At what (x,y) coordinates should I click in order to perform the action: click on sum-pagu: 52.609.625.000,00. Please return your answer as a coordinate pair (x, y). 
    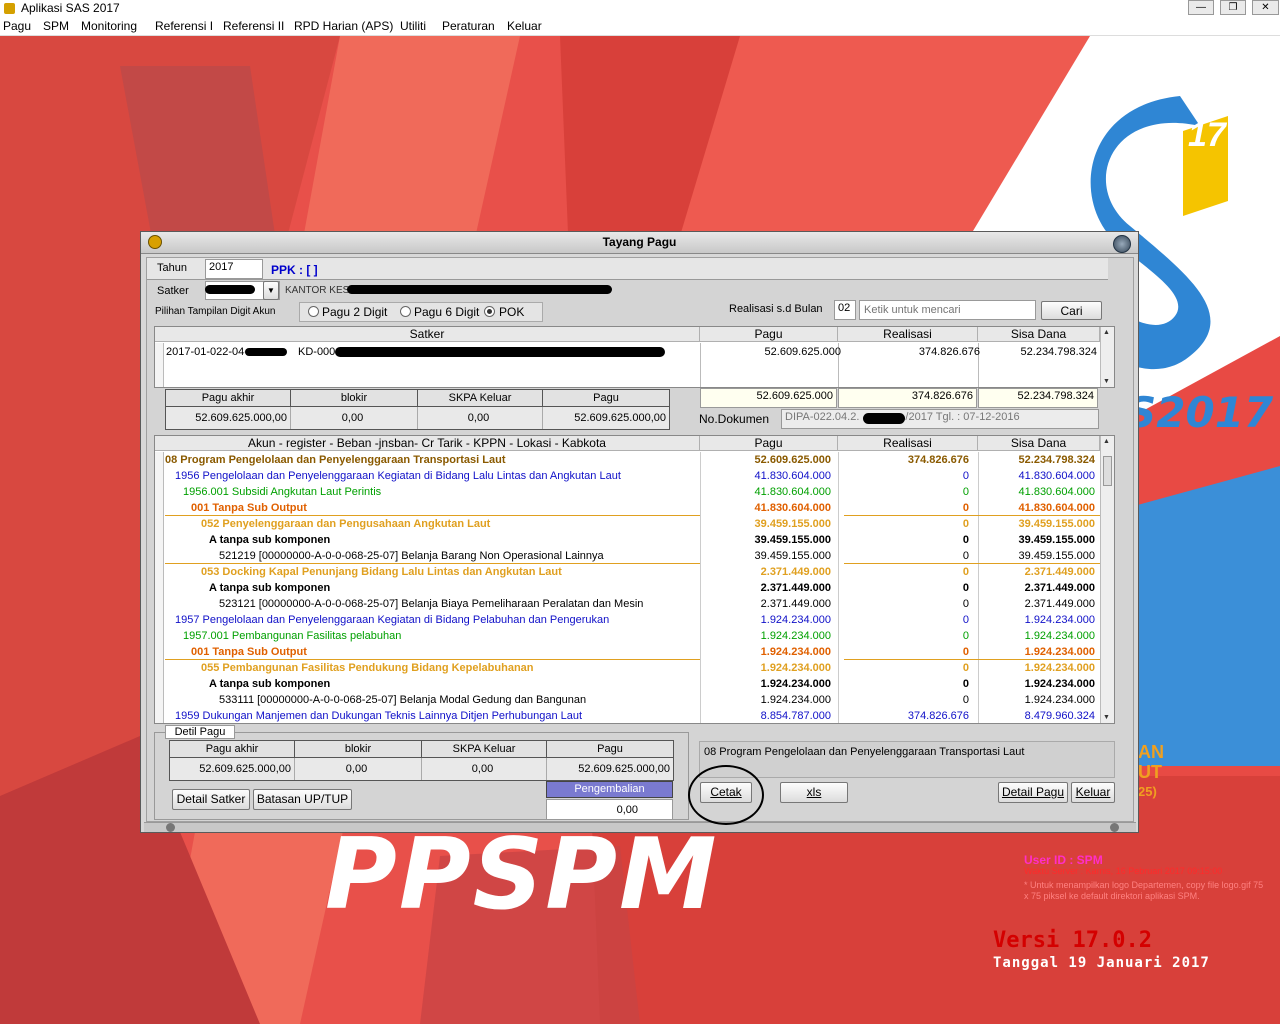
    Looking at the image, I should click on (606, 418).